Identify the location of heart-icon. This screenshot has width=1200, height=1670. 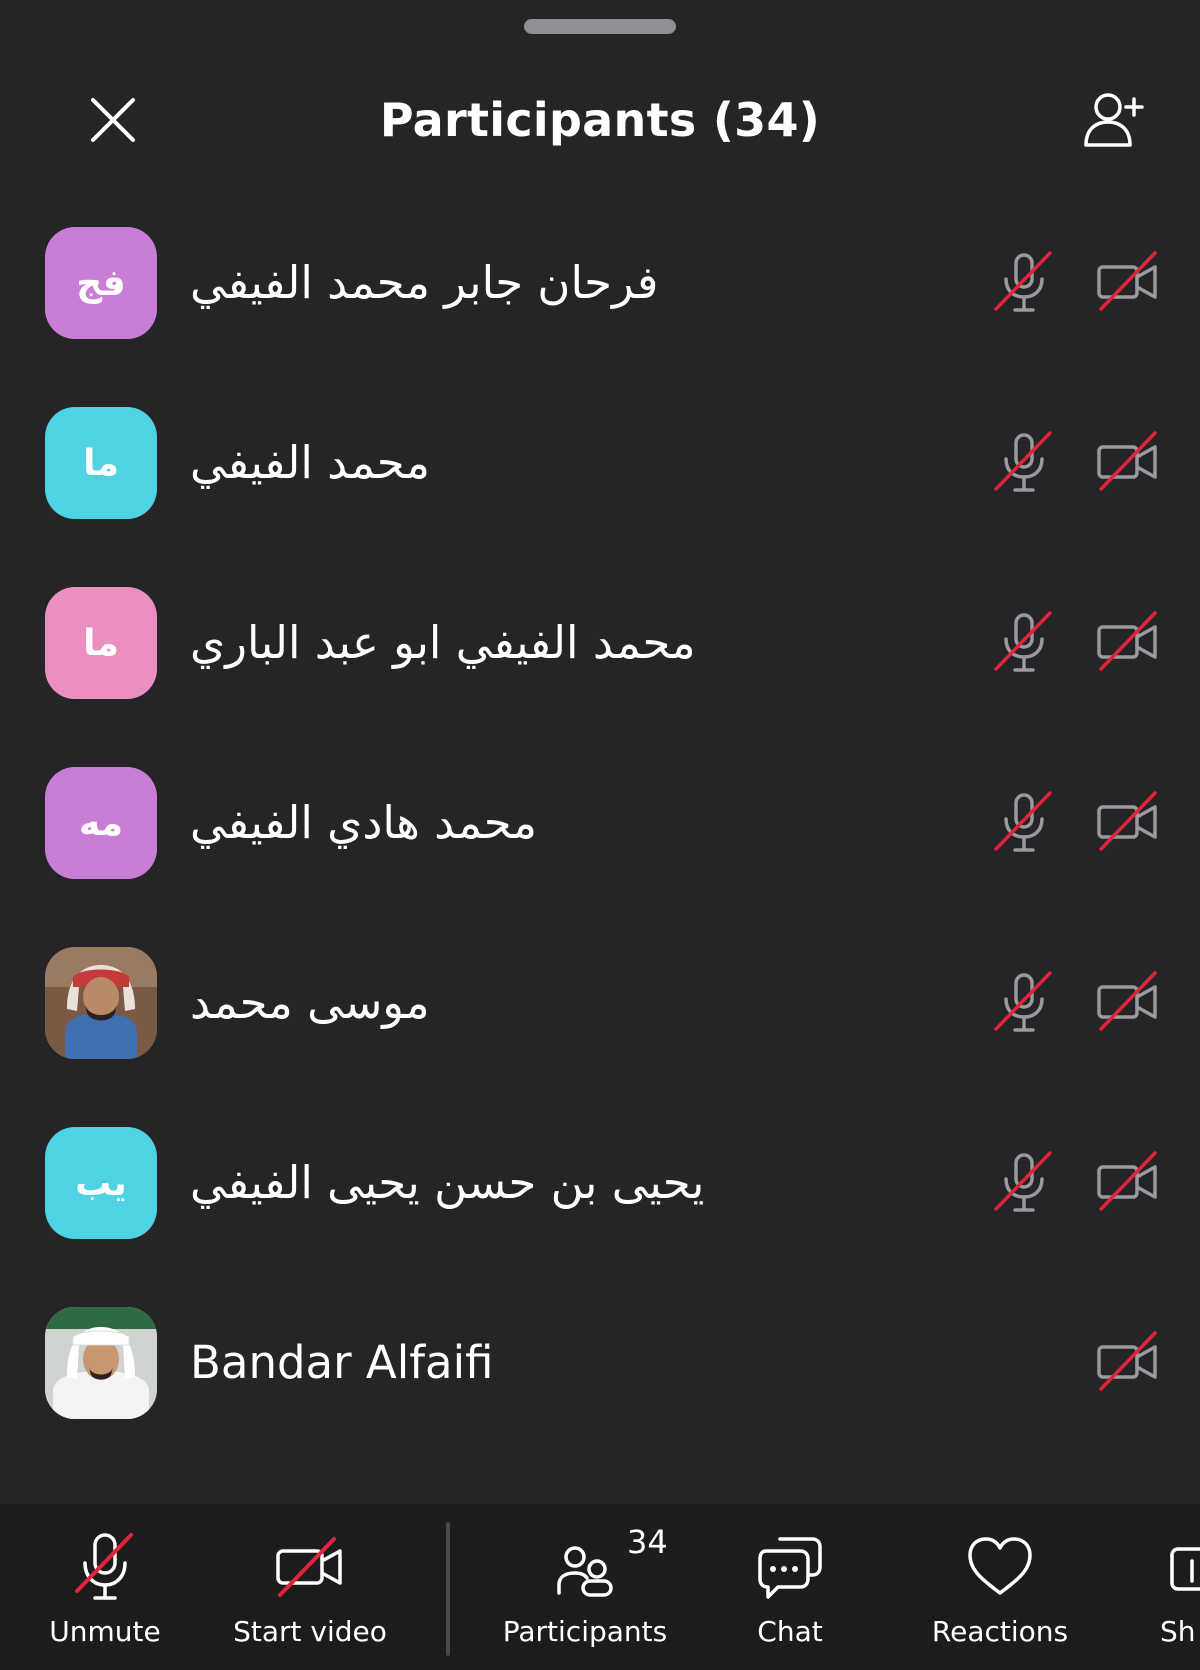
(1000, 1566).